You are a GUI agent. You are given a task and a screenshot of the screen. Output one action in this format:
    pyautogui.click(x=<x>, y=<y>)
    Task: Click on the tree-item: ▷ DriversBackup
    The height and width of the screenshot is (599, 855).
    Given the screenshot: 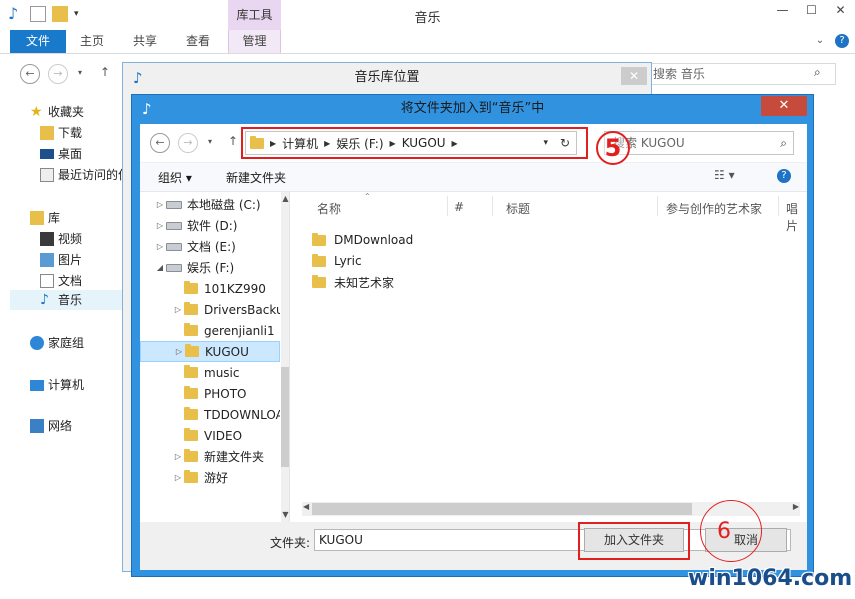 What is the action you would take?
    pyautogui.click(x=210, y=309)
    